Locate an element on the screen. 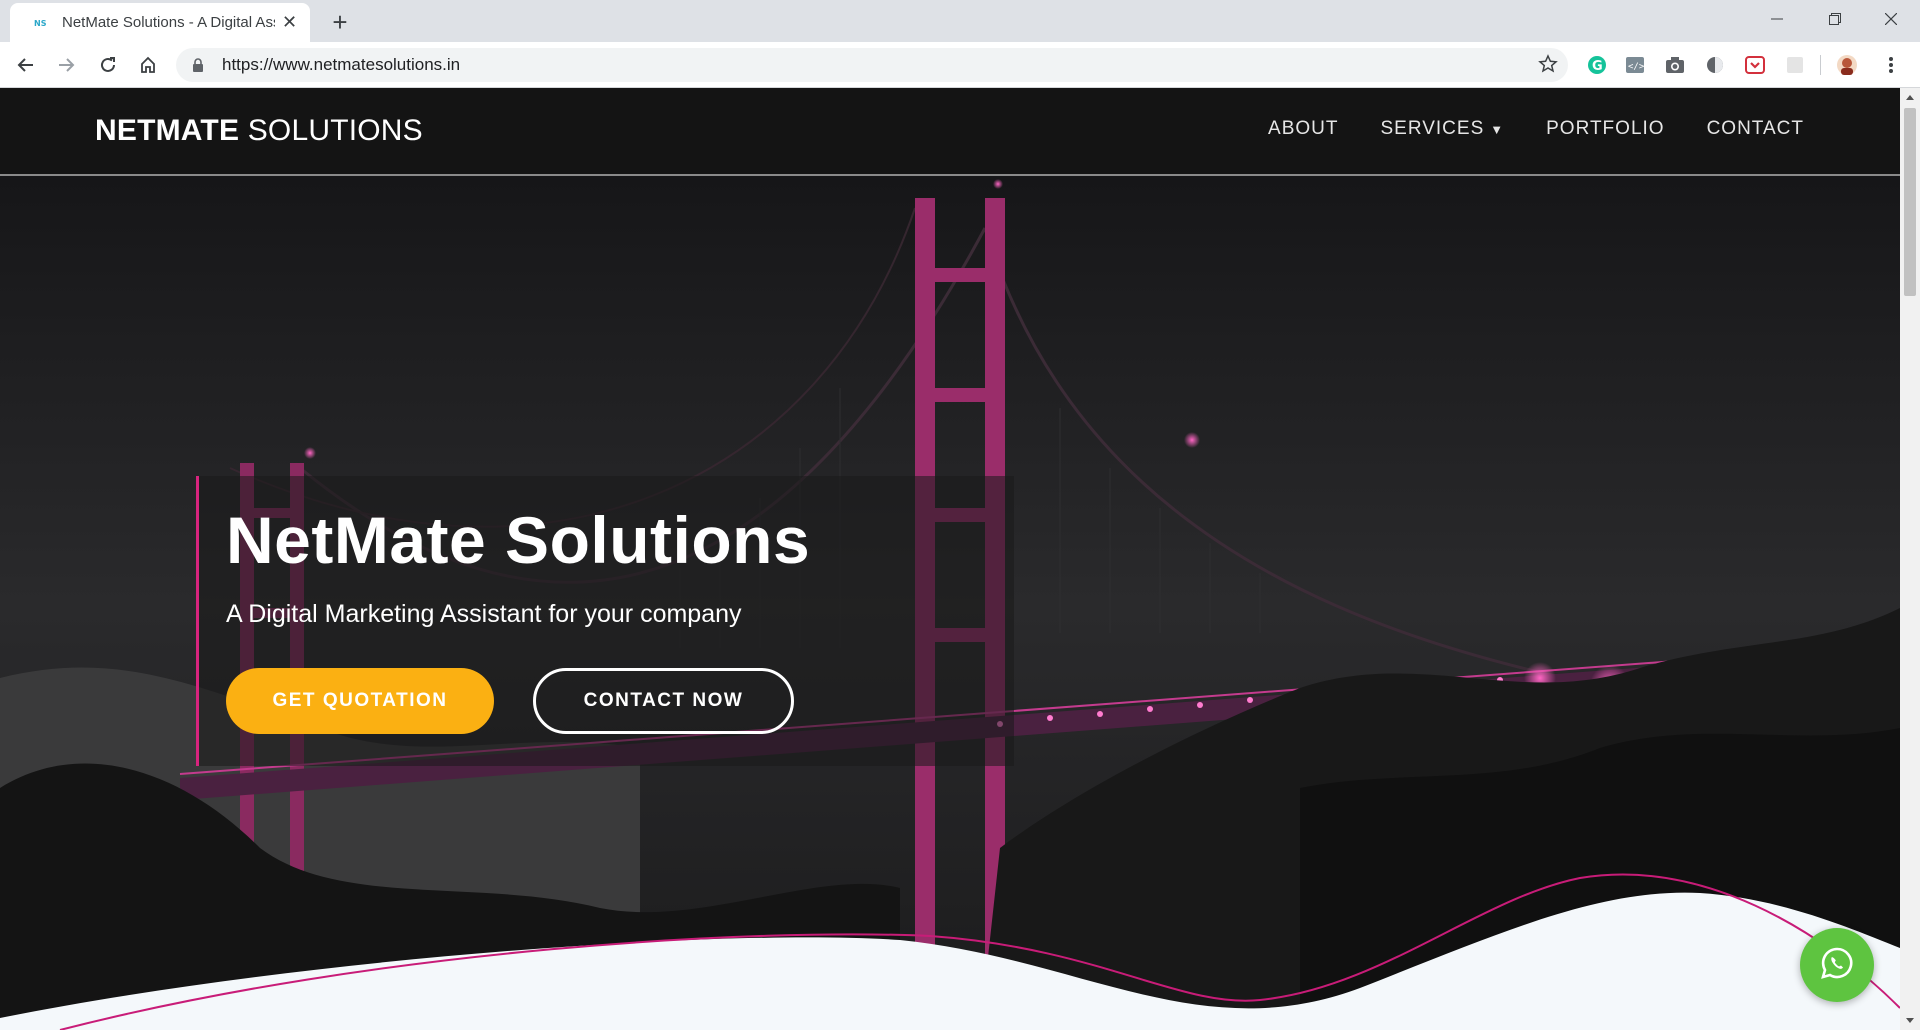  tab-title: NetMate Solutions - A Digital Assistant is located at coordinates (168, 22).